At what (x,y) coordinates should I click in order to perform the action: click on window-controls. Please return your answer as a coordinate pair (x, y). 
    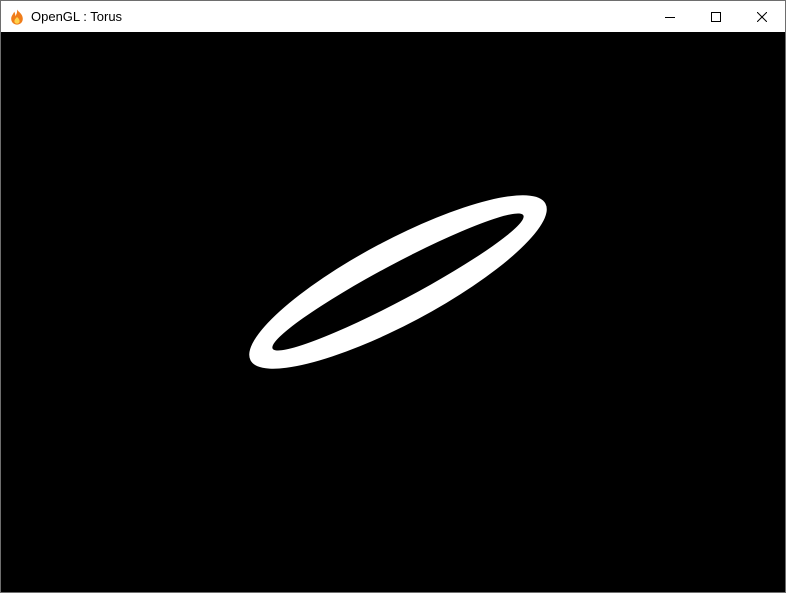
    Looking at the image, I should click on (716, 16).